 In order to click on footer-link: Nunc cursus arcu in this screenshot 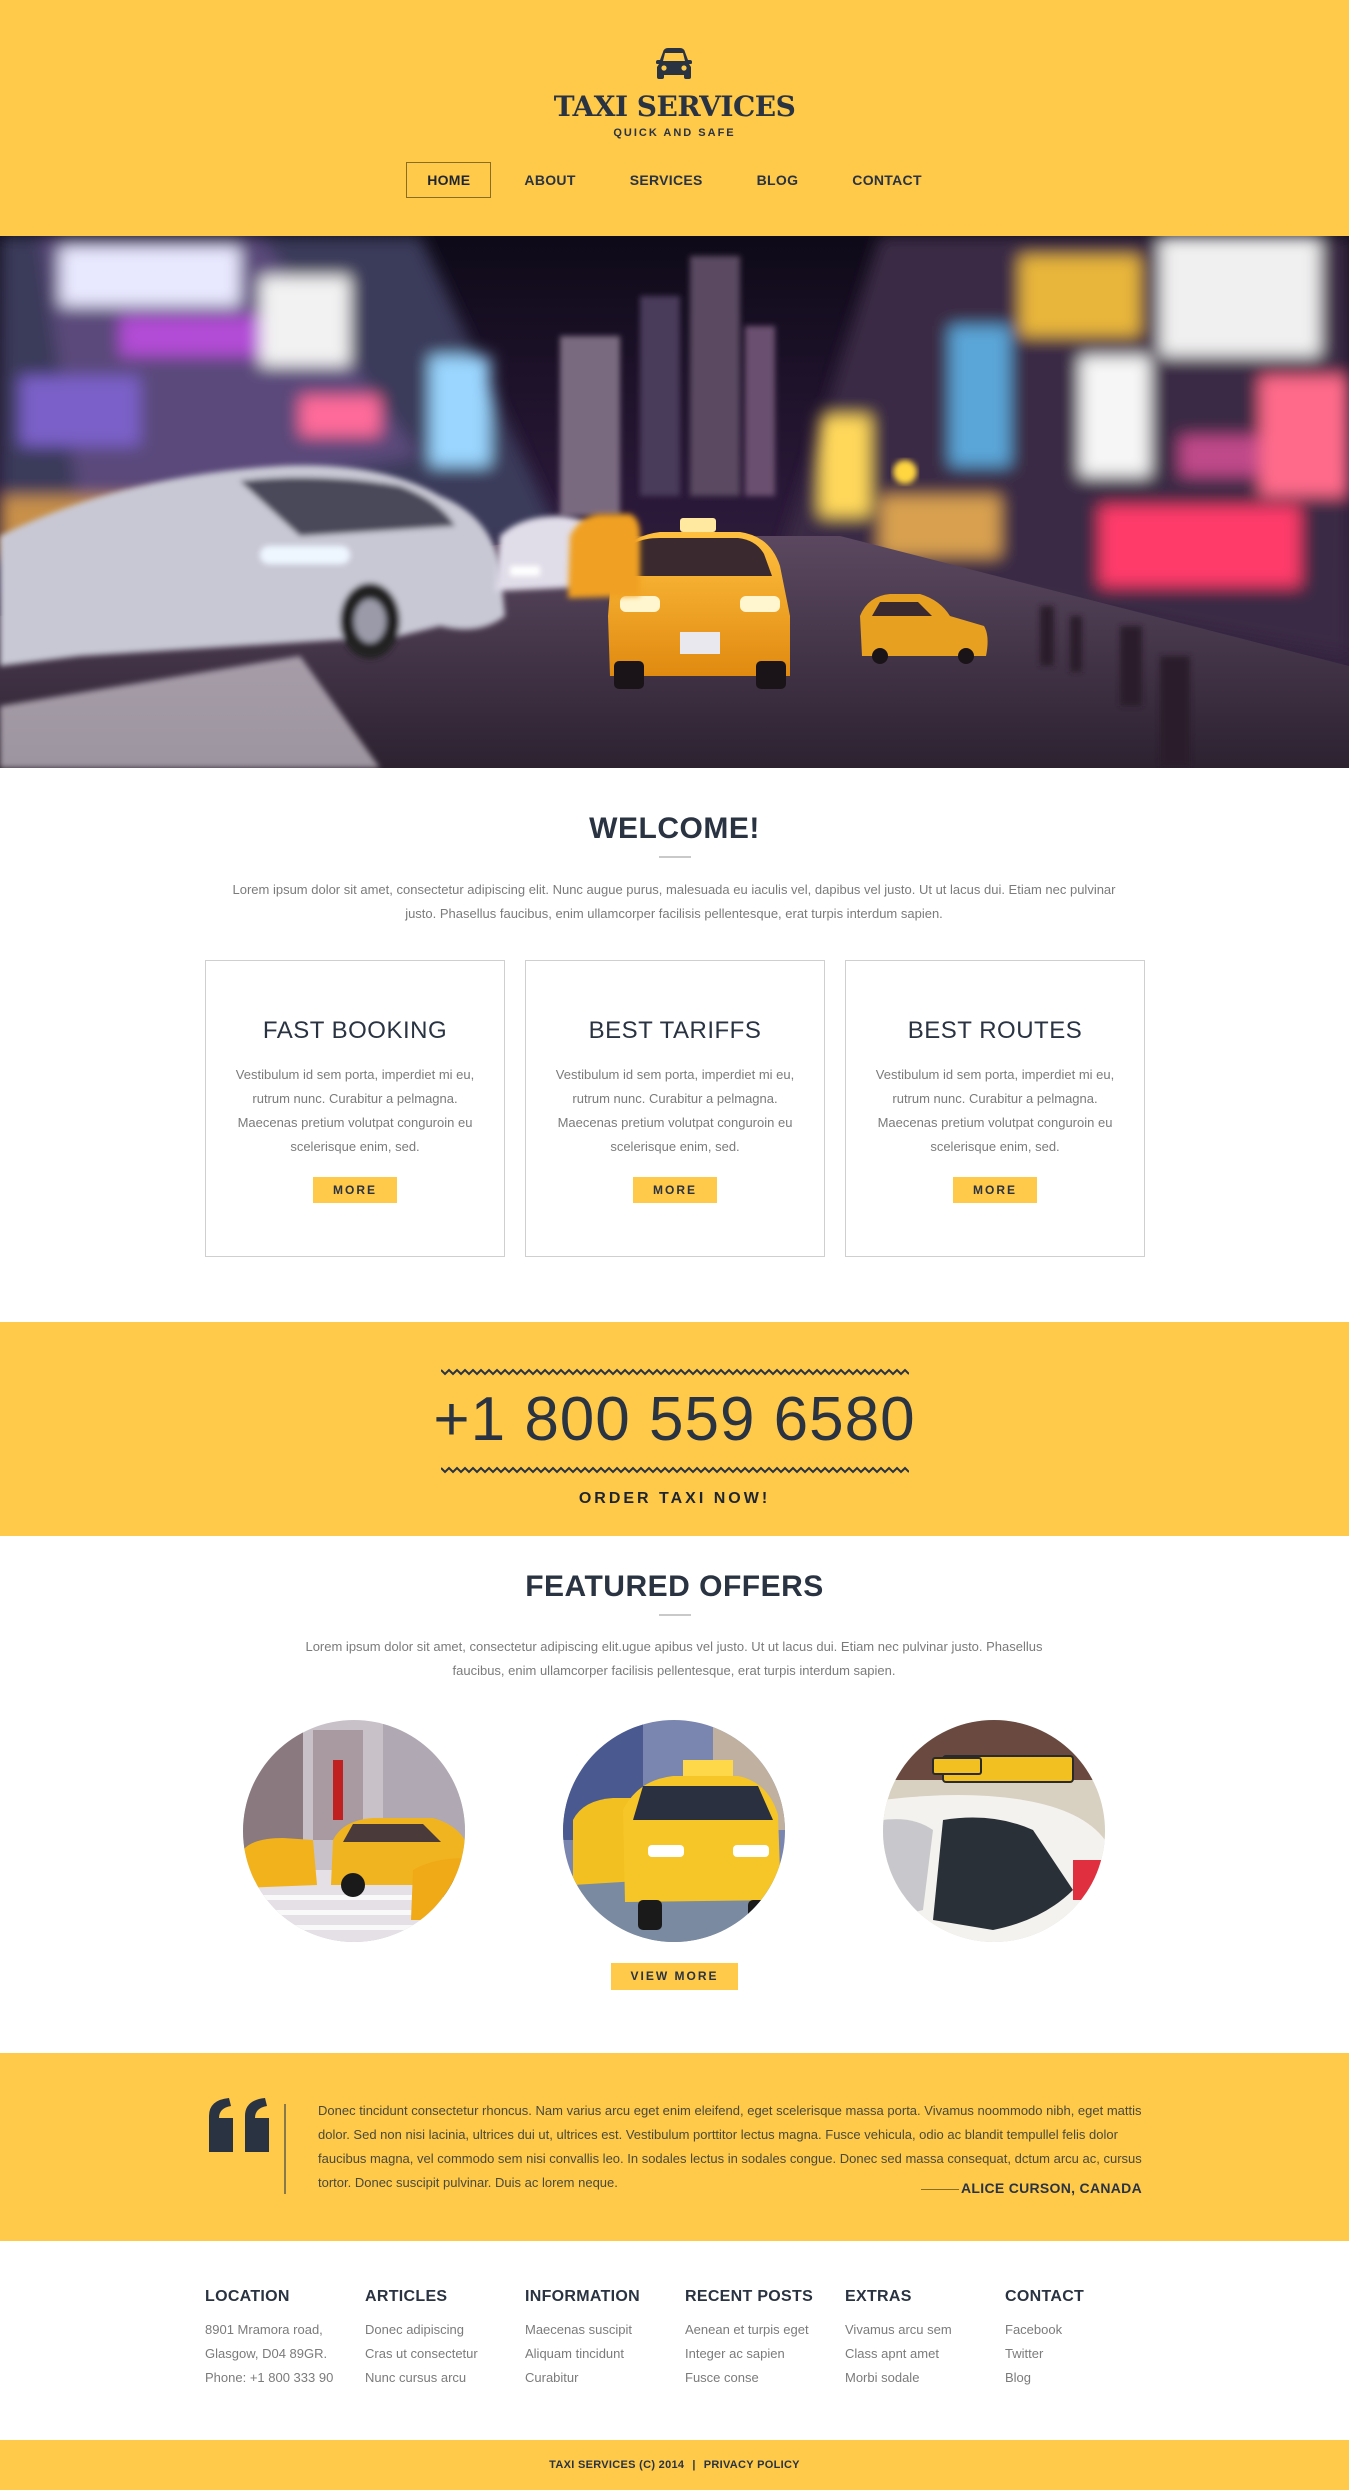, I will do `click(440, 2378)`.